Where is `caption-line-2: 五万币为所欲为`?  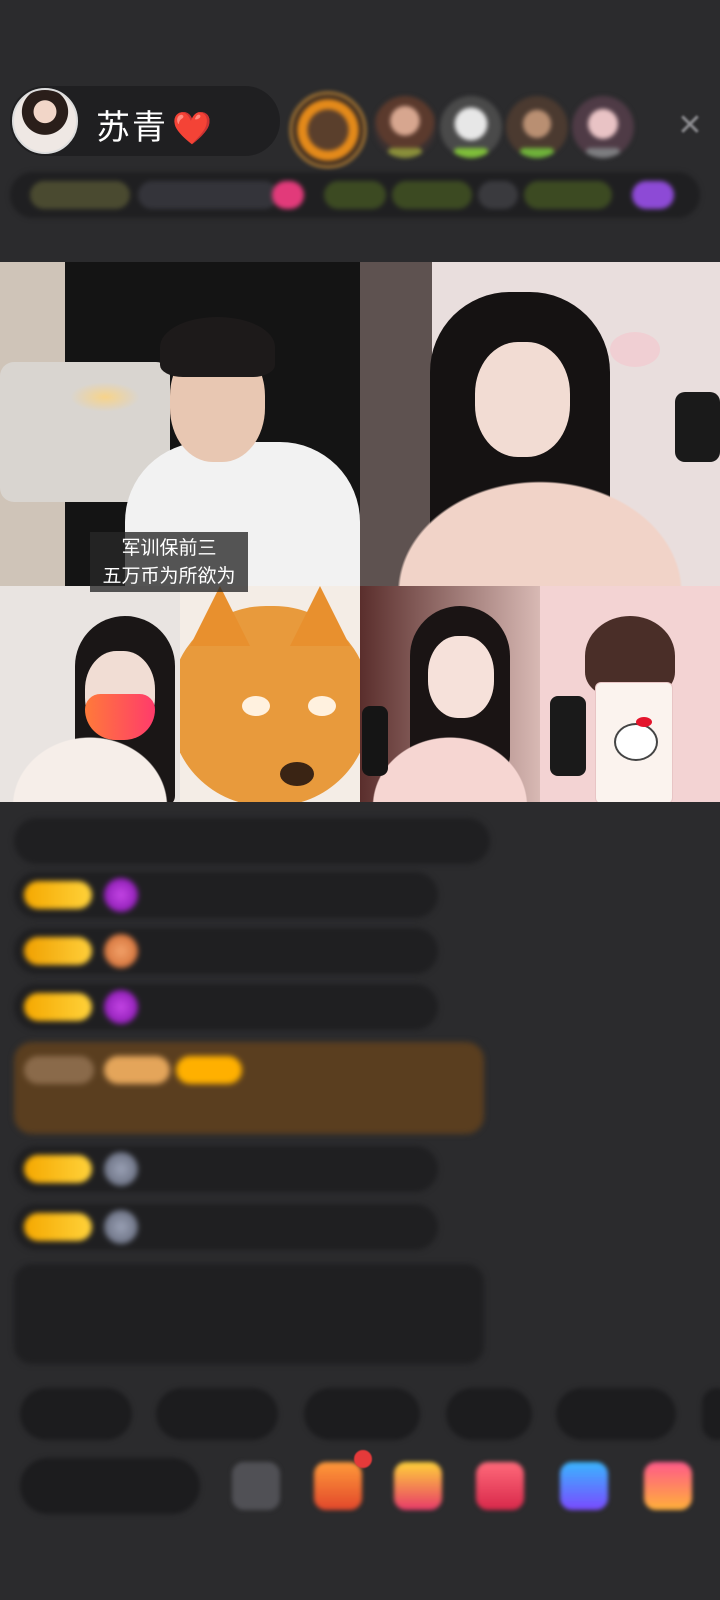
caption-line-2: 五万币为所欲为 is located at coordinates (169, 576).